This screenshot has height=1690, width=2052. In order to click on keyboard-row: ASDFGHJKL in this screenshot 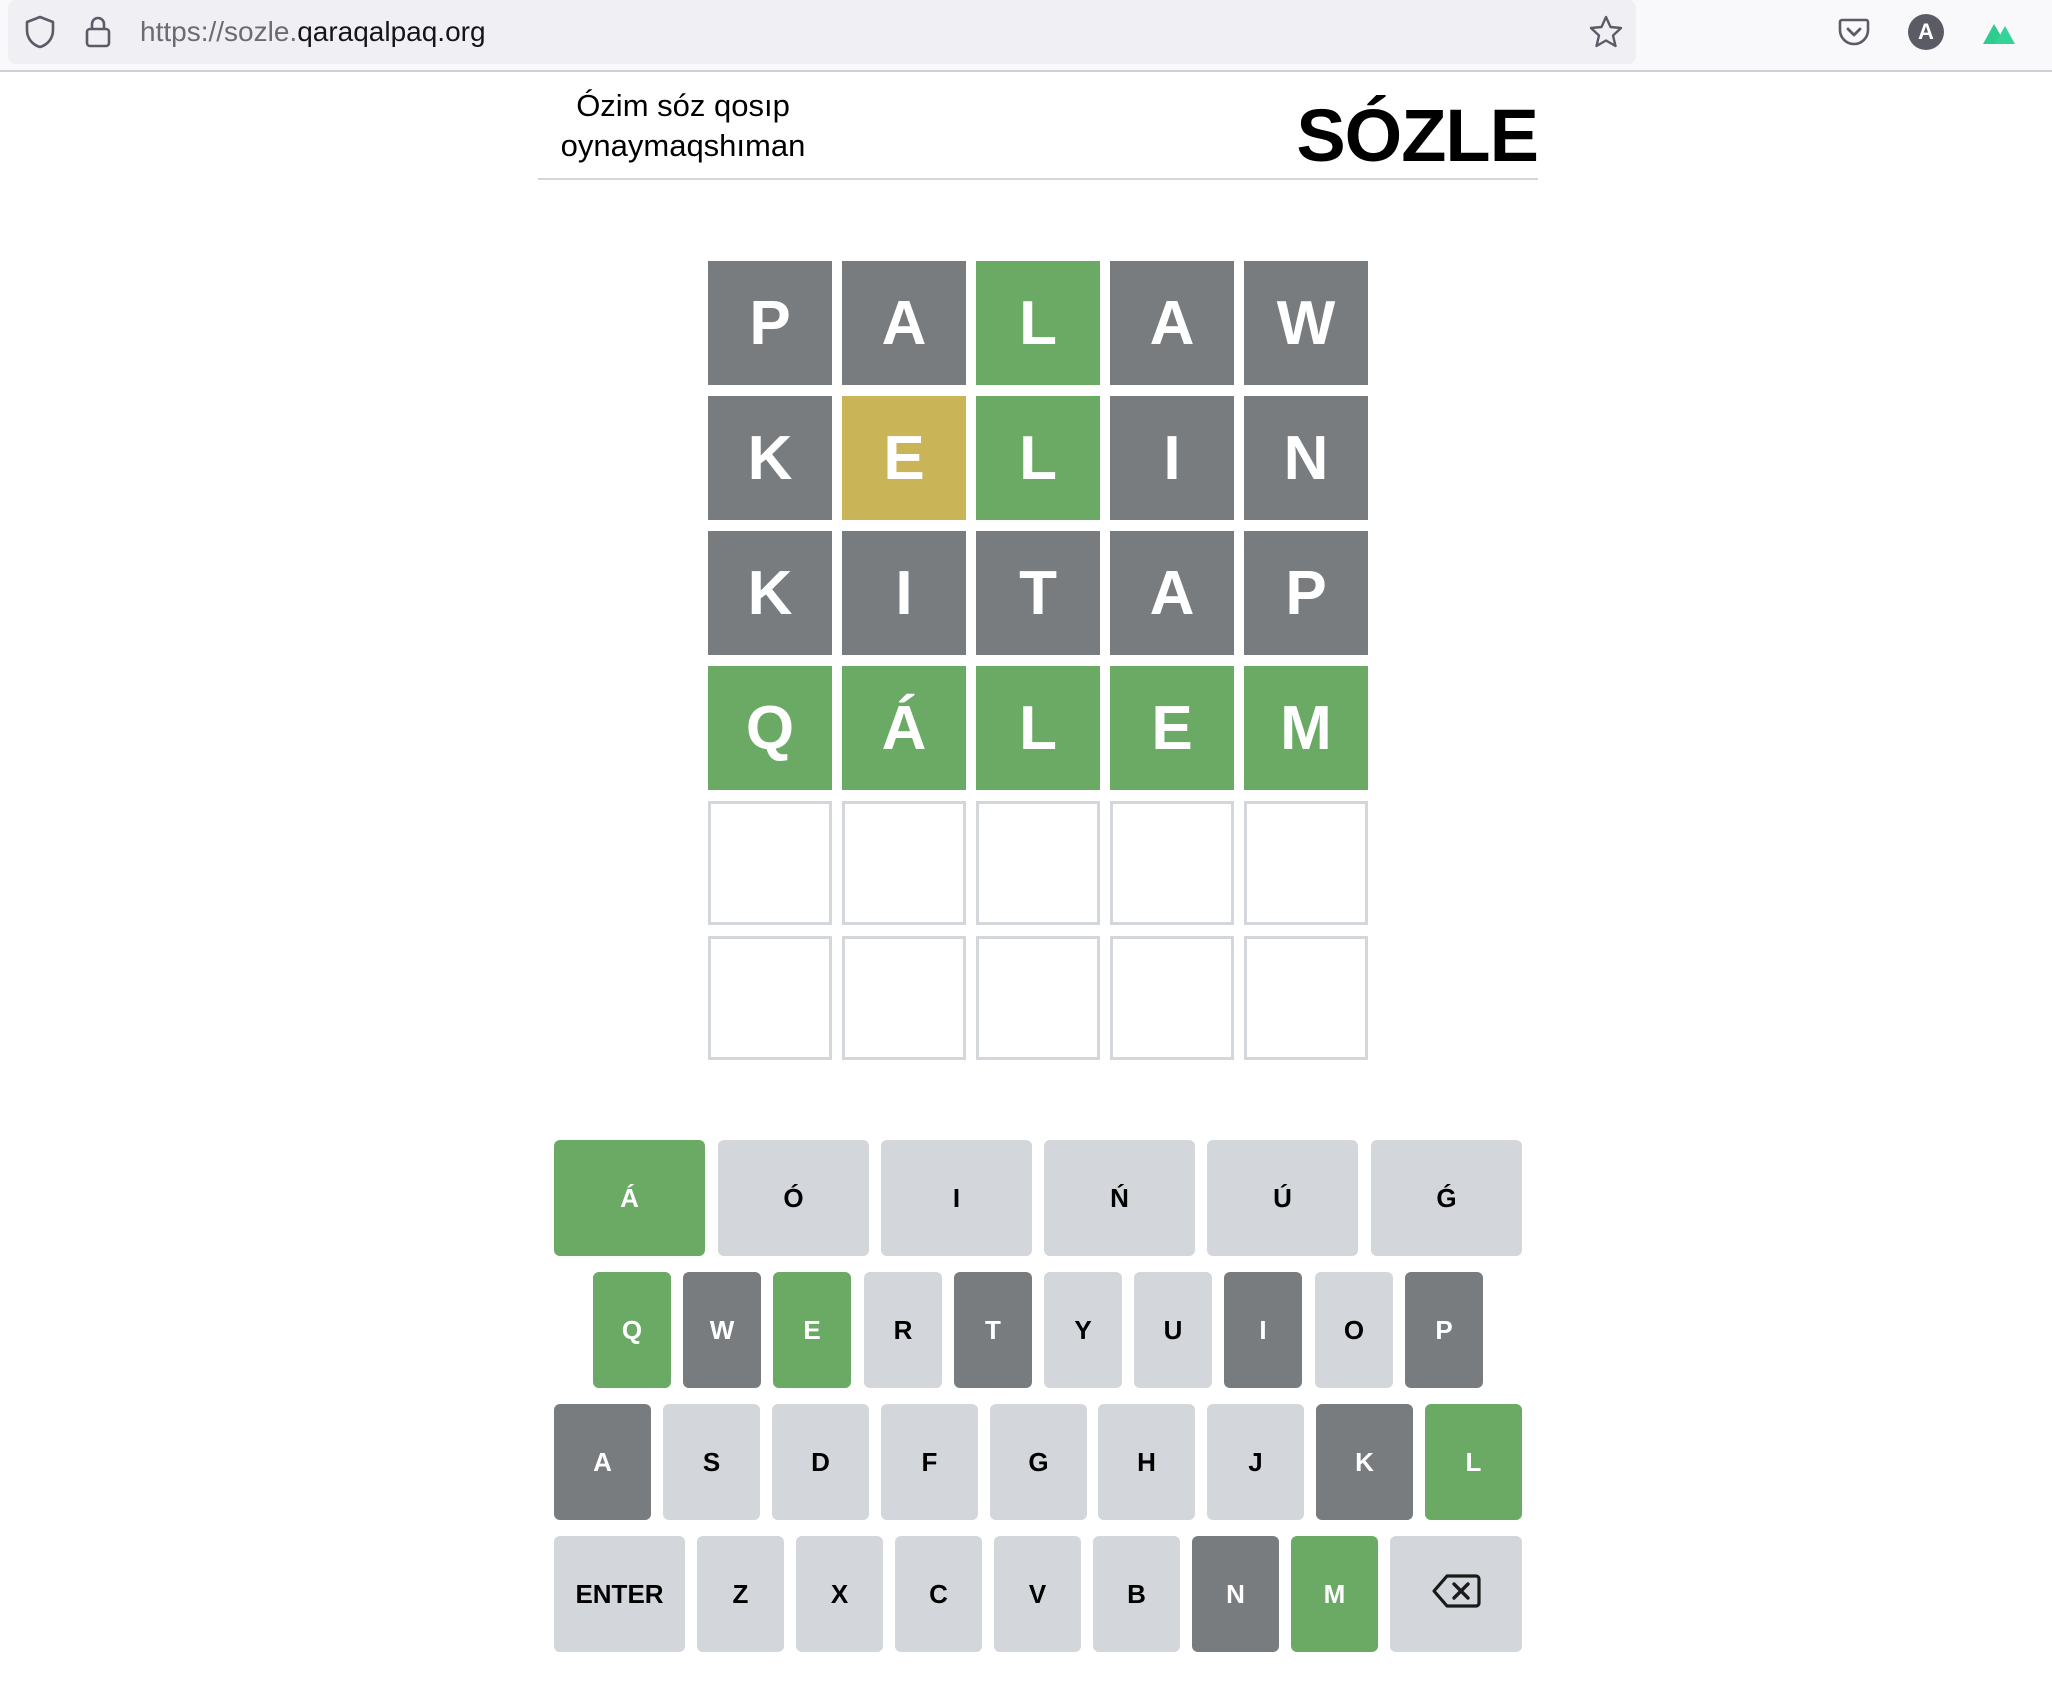, I will do `click(1038, 1462)`.